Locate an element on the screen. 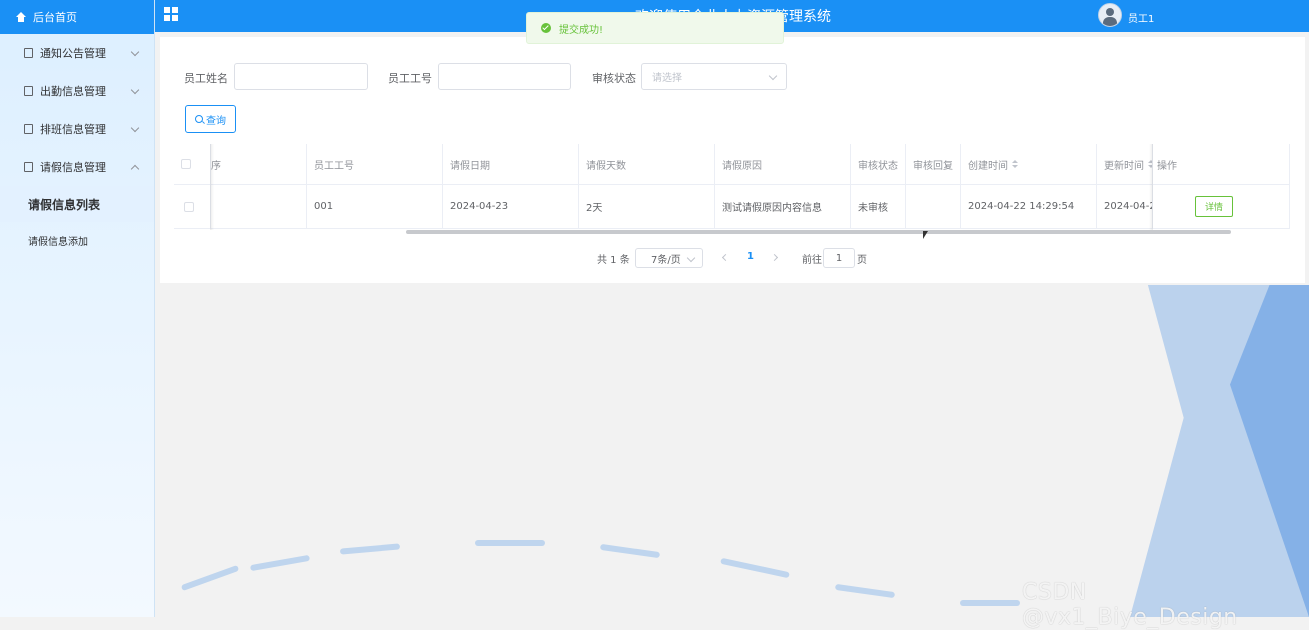 This screenshot has height=630, width=1309. sidebar-item-label: 排班信息管理 is located at coordinates (73, 129).